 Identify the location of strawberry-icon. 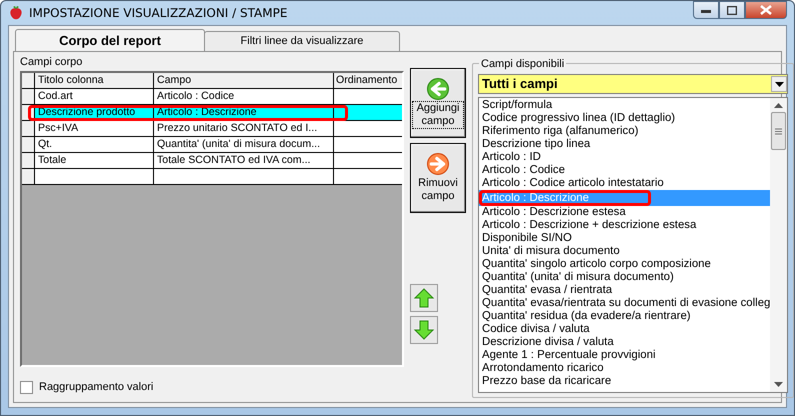
(16, 13).